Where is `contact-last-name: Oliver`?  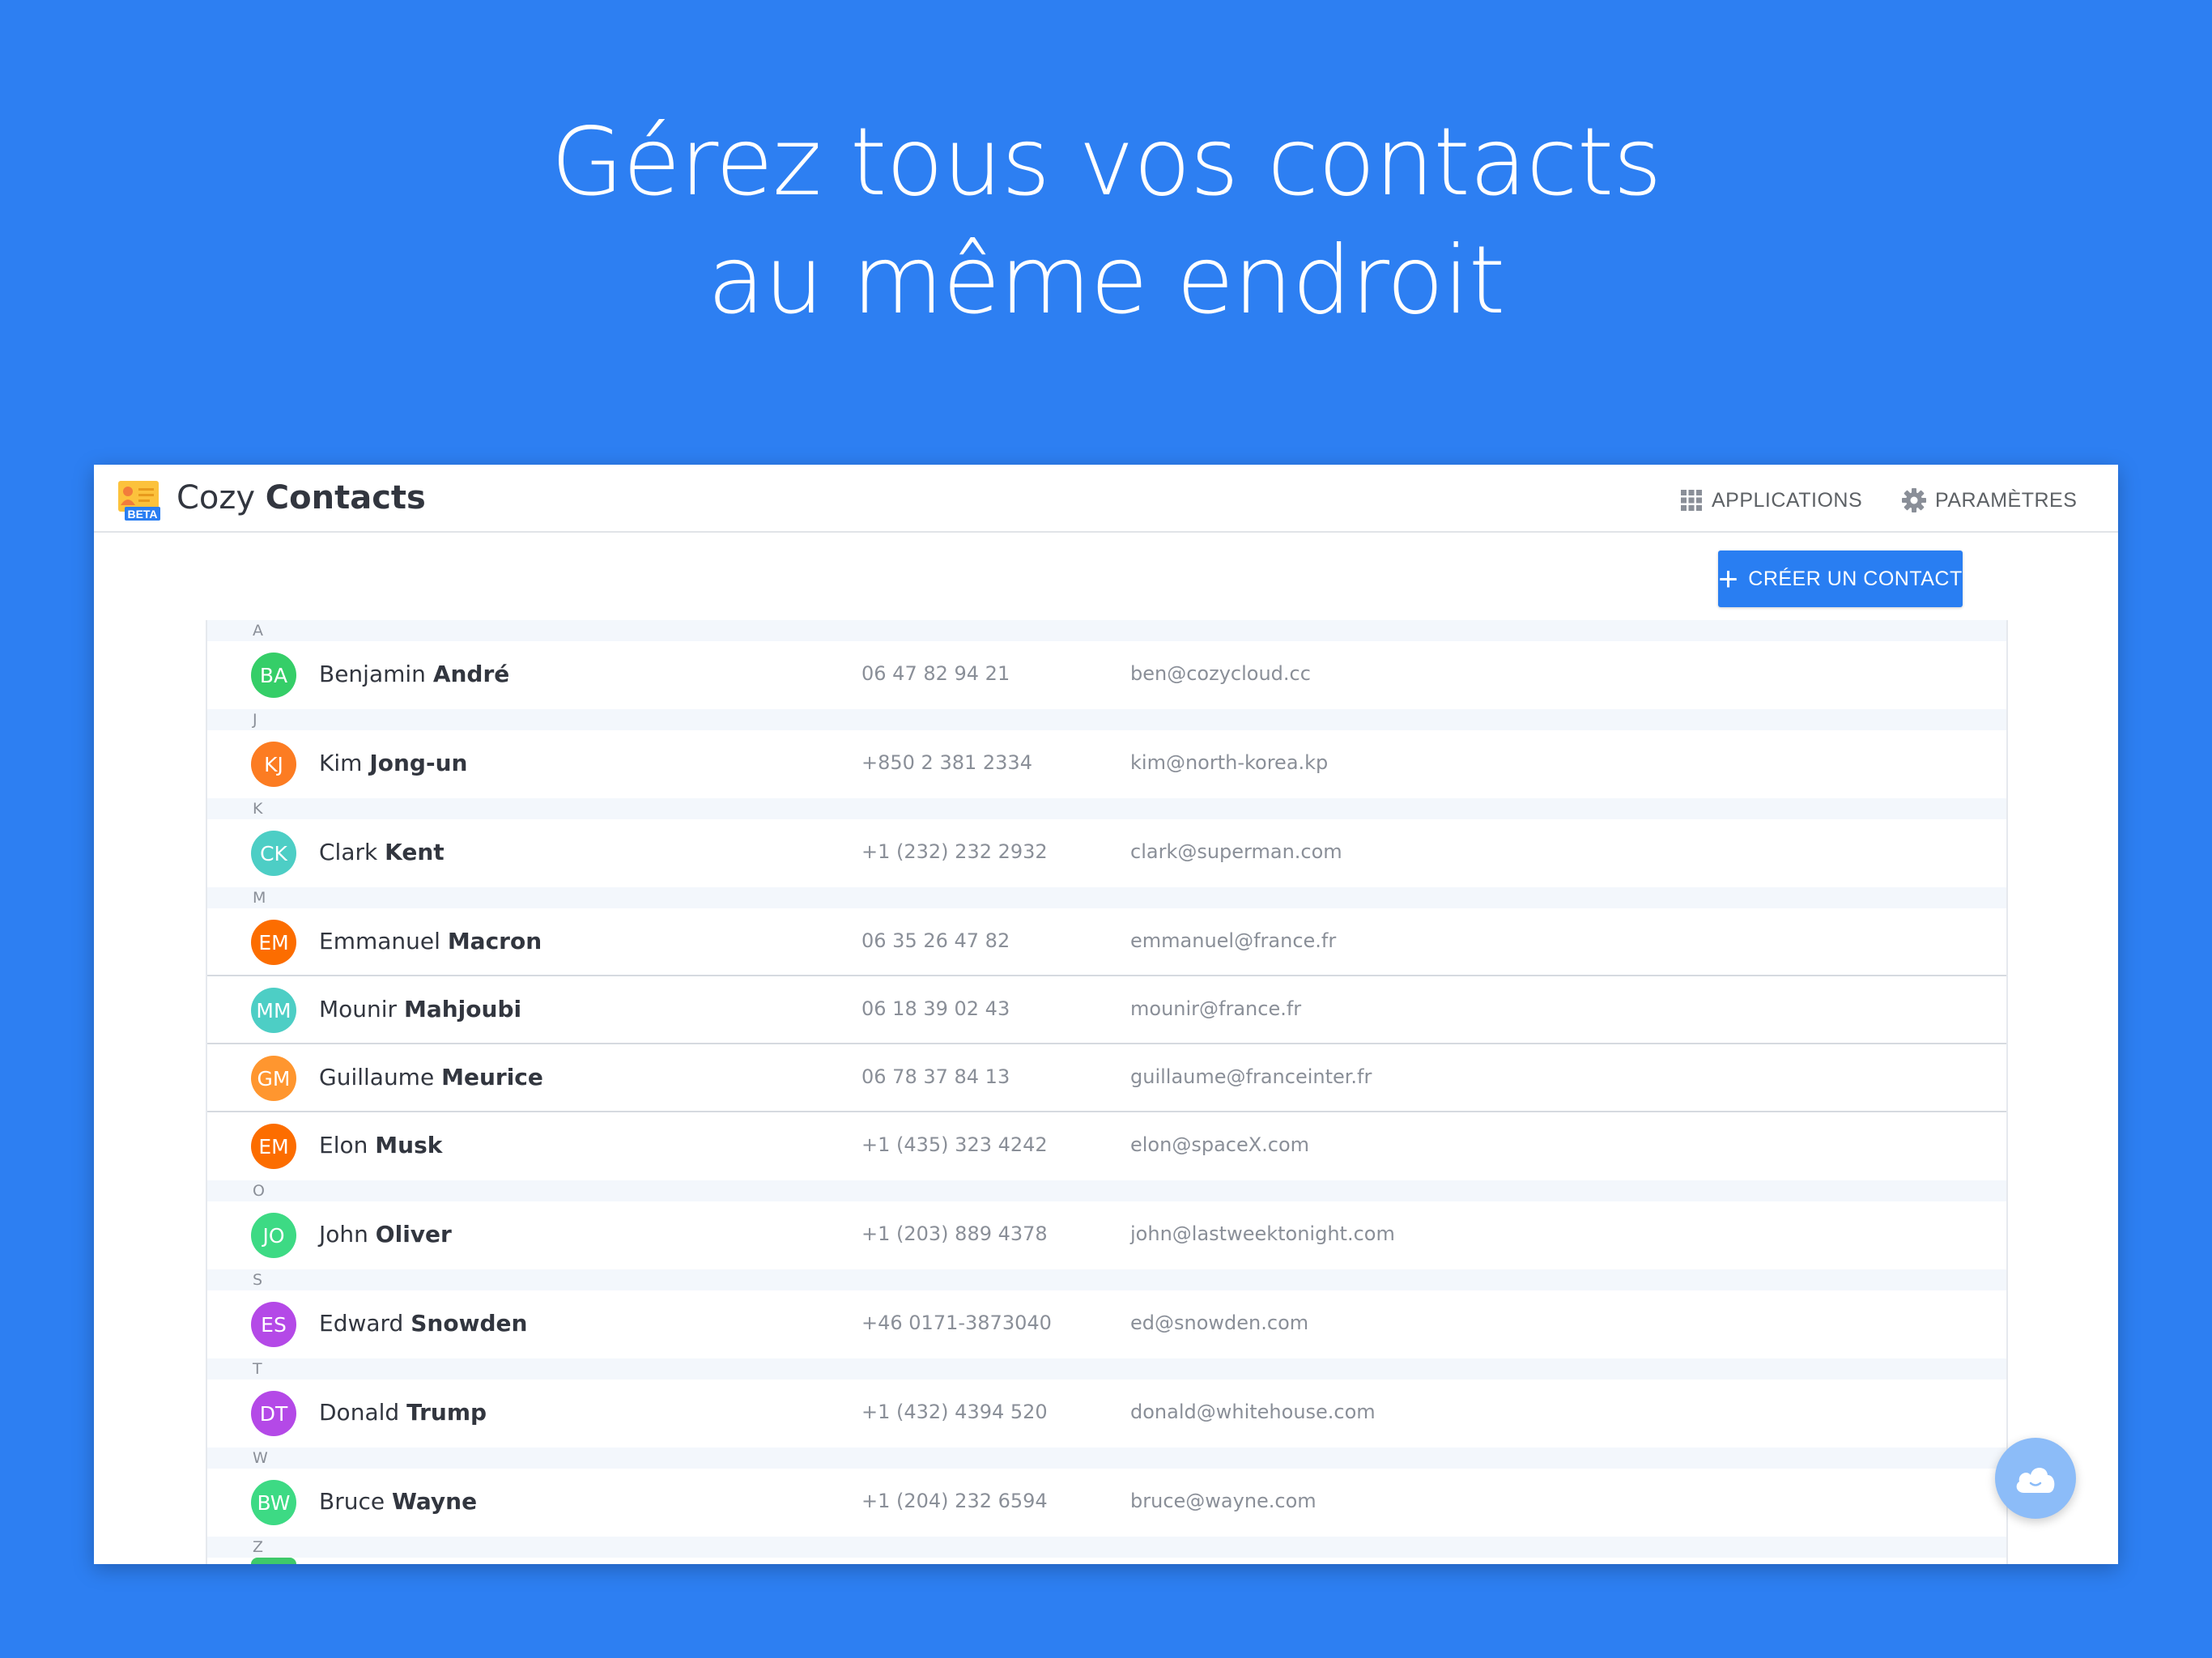 contact-last-name: Oliver is located at coordinates (414, 1234).